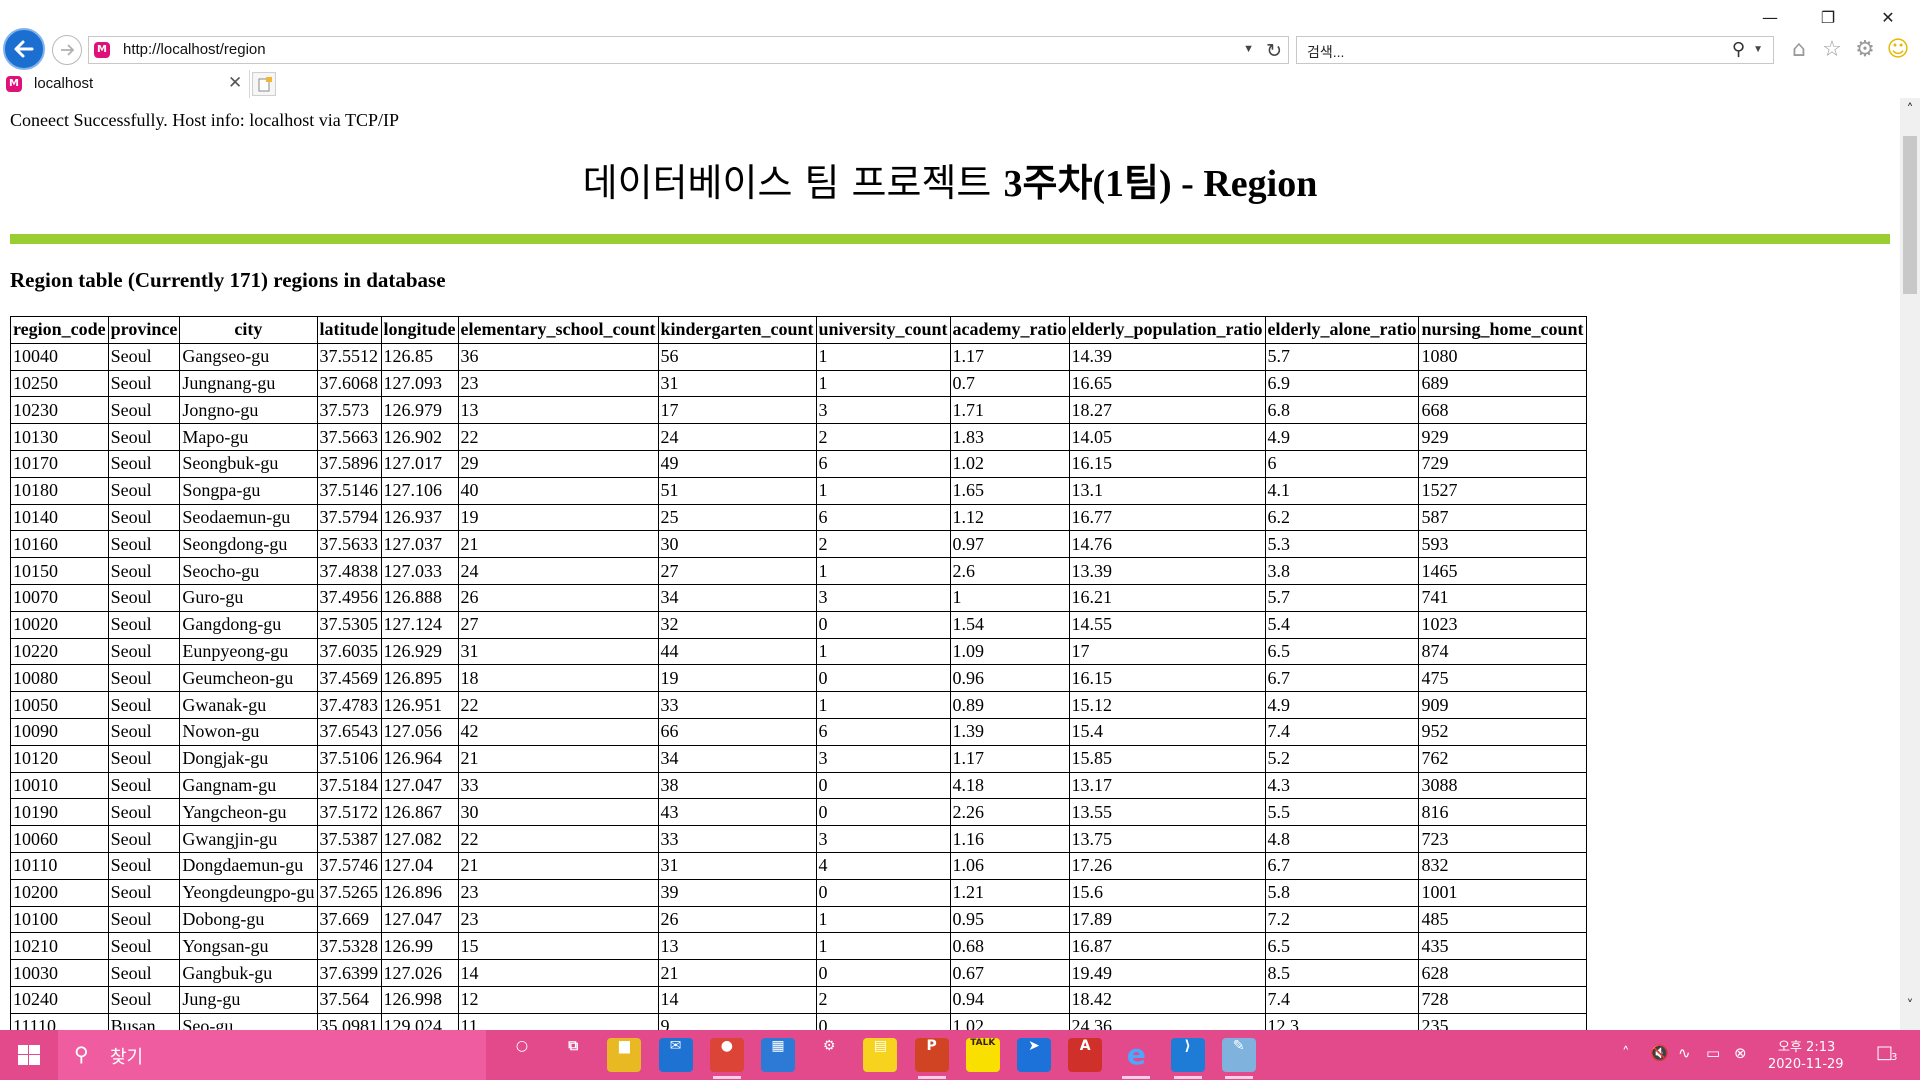 This screenshot has width=1920, height=1080. What do you see at coordinates (1770, 18) in the screenshot?
I see `minimize-icon: —` at bounding box center [1770, 18].